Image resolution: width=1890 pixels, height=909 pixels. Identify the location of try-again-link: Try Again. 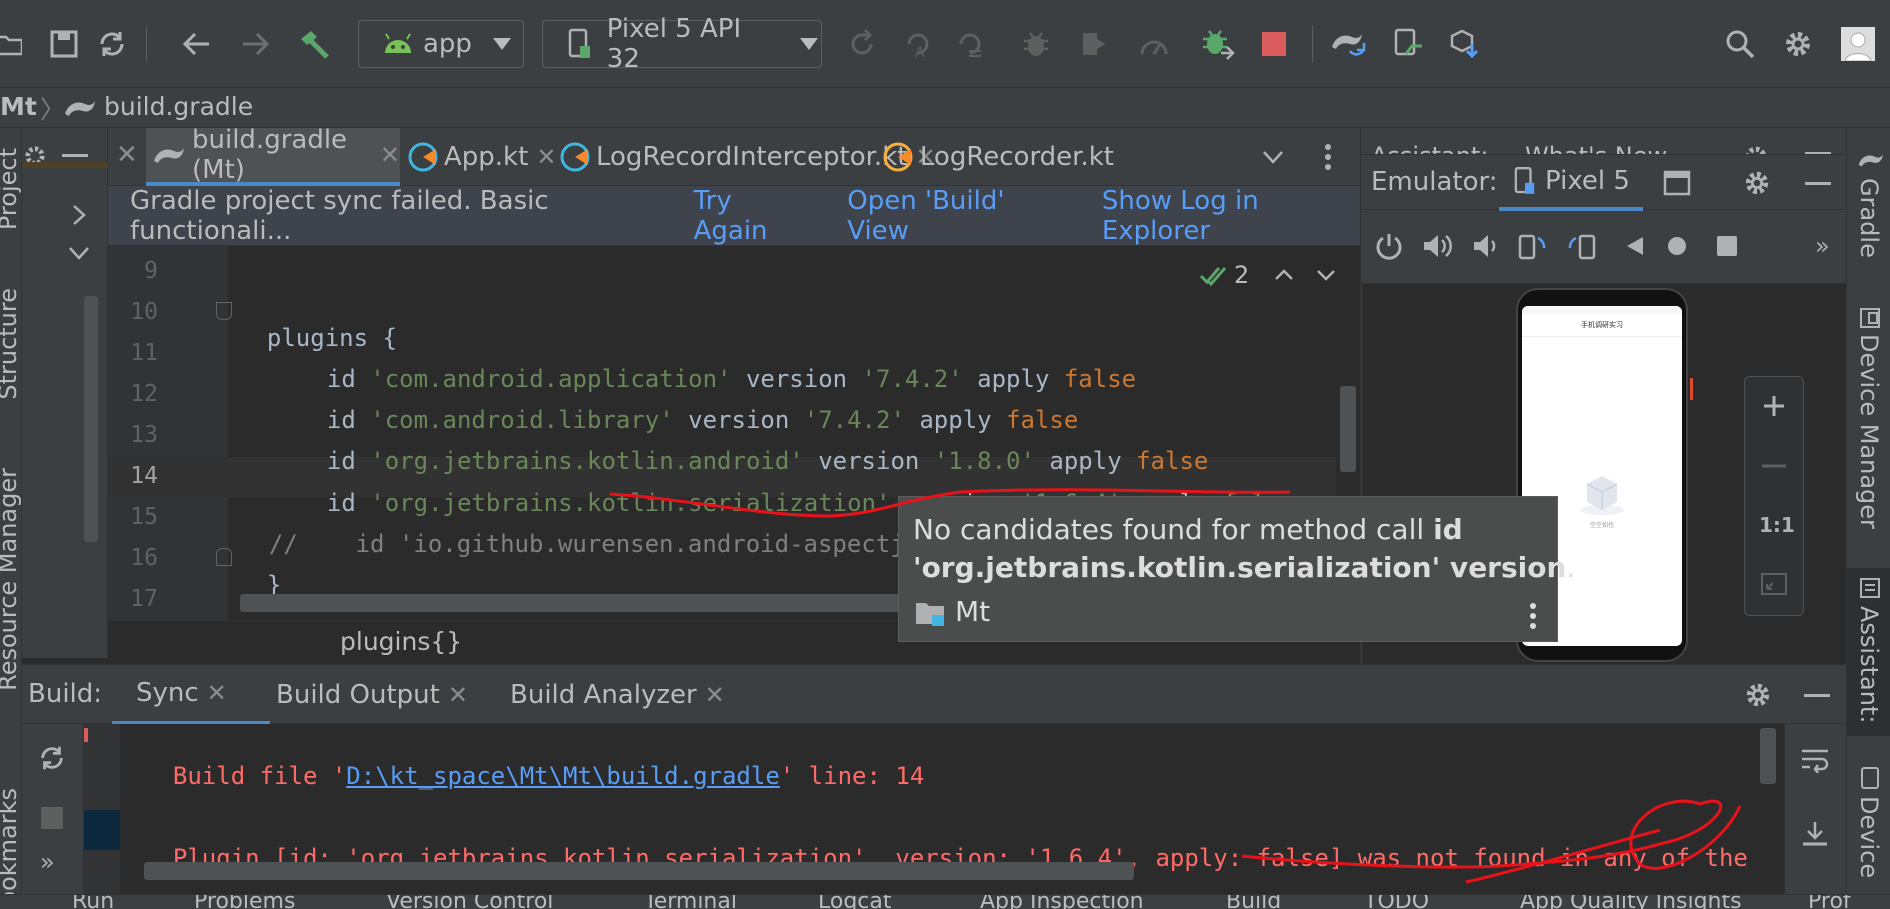
(751, 216).